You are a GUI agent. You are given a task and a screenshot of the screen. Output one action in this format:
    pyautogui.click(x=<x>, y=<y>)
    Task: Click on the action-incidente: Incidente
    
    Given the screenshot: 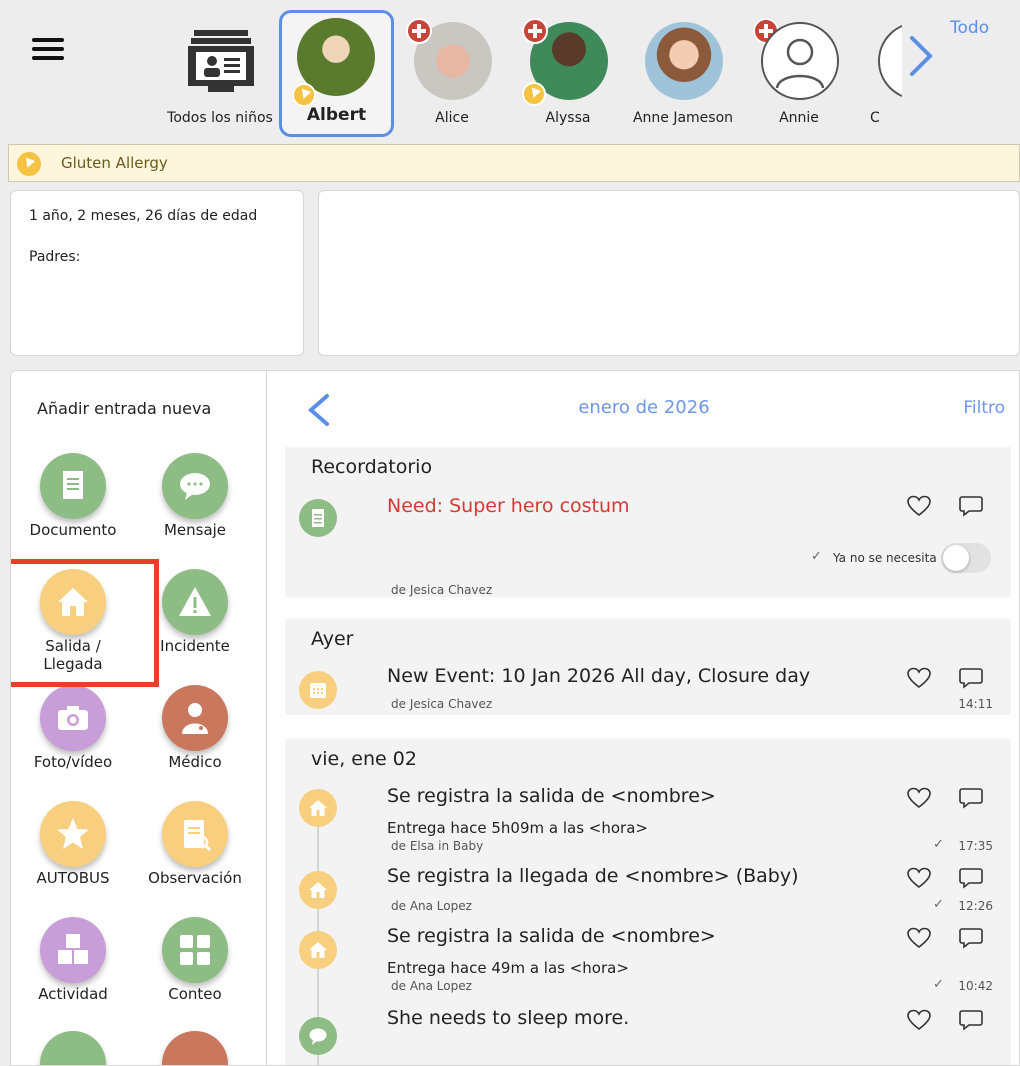 What is the action you would take?
    pyautogui.click(x=195, y=612)
    